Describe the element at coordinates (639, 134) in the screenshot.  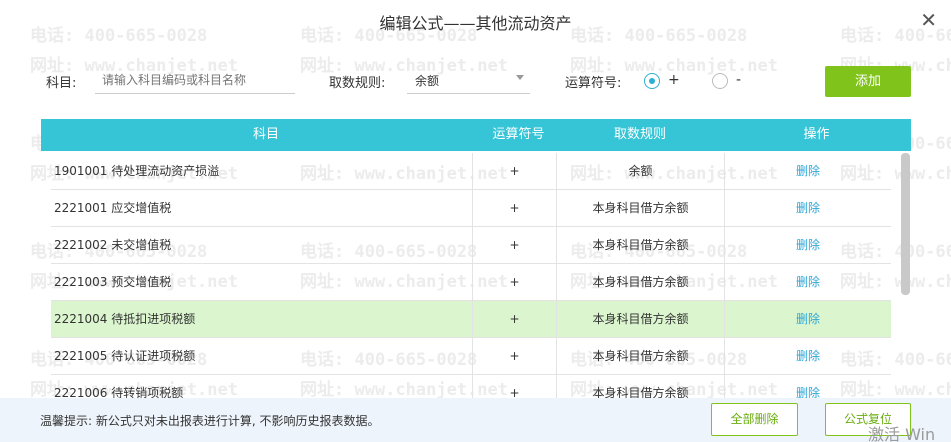
I see `header-rule: 取数规则` at that location.